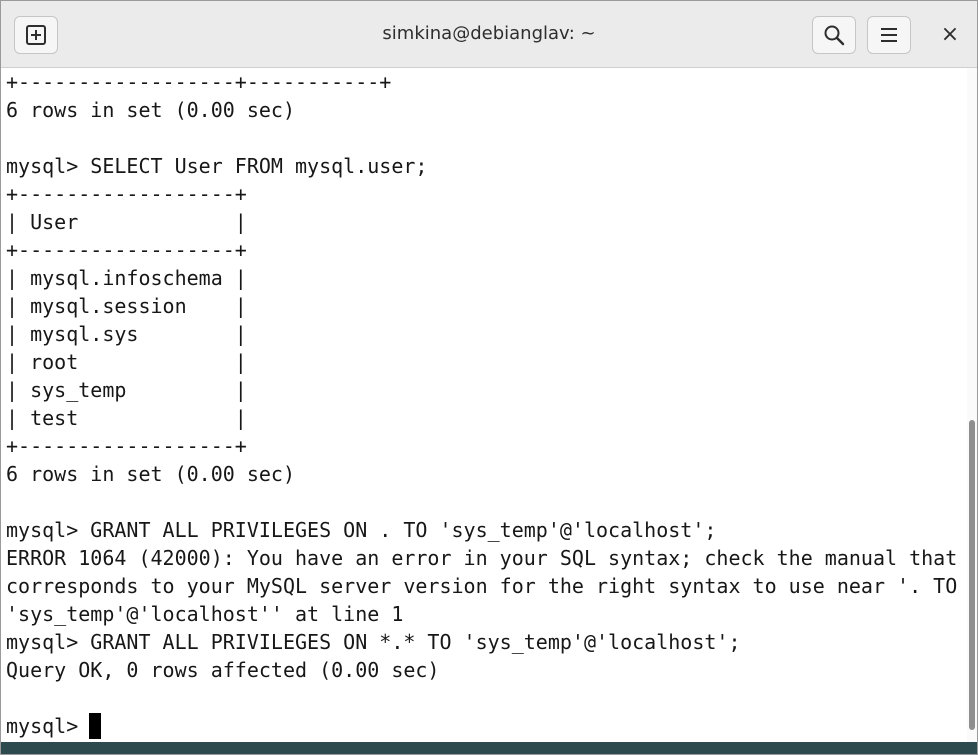 This screenshot has width=978, height=755. I want to click on close-button: ×, so click(950, 34).